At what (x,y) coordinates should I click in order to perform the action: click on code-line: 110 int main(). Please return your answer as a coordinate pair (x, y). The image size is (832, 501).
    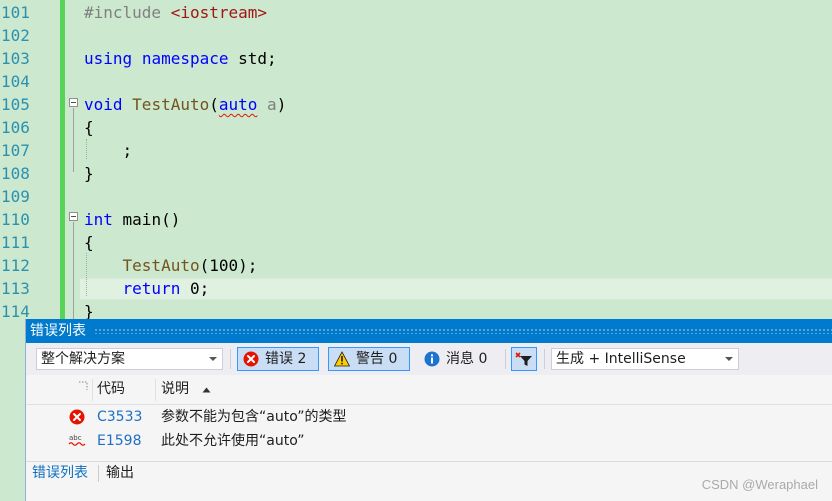
    Looking at the image, I should click on (416, 219).